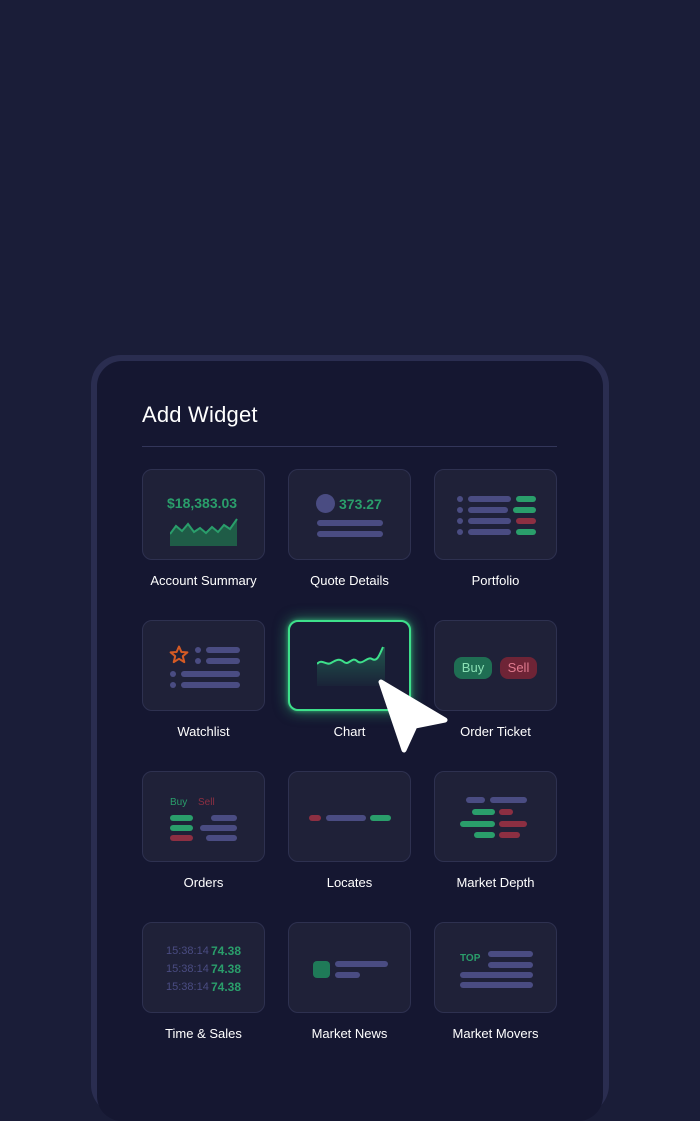 Image resolution: width=700 pixels, height=1121 pixels. I want to click on star-icon, so click(179, 654).